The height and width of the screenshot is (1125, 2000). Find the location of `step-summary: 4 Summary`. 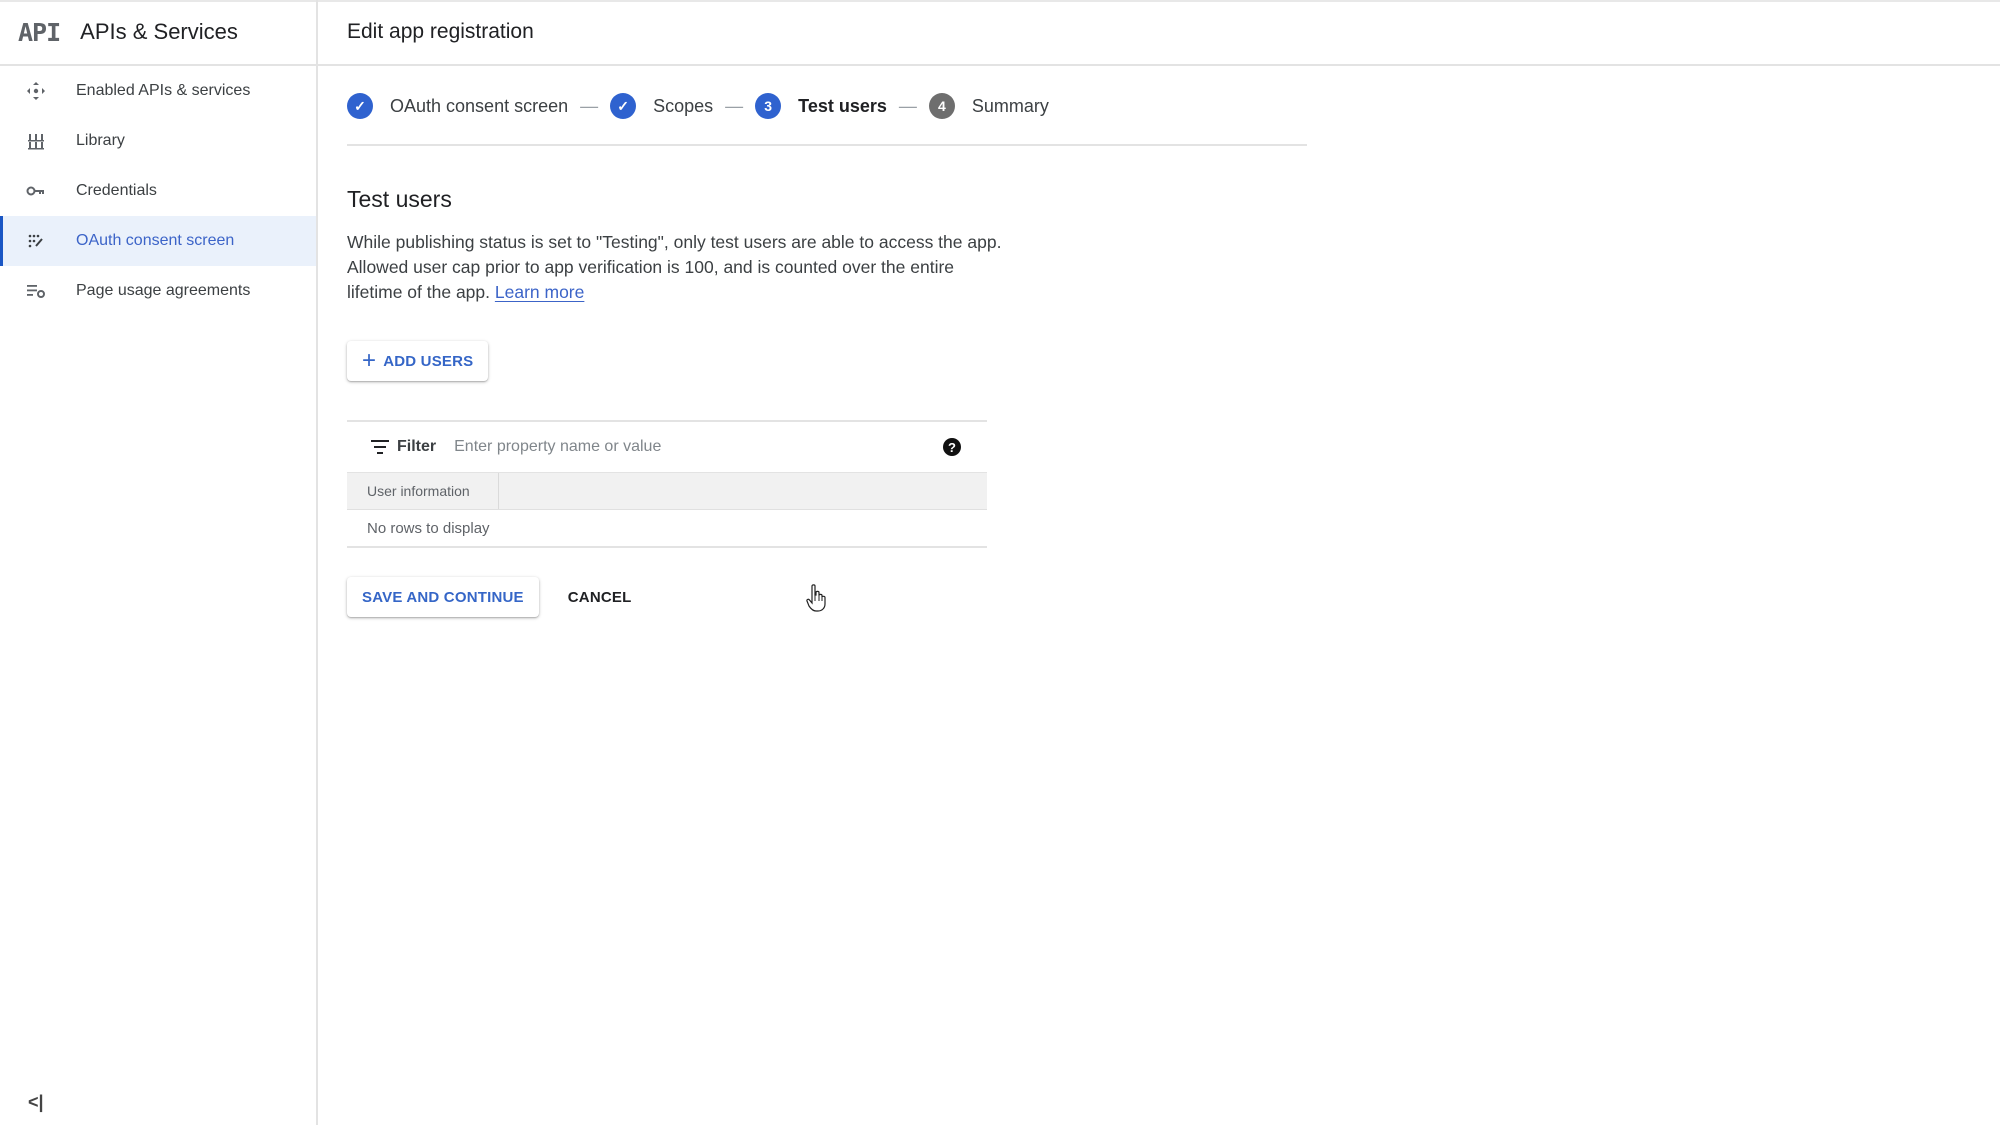

step-summary: 4 Summary is located at coordinates (988, 106).